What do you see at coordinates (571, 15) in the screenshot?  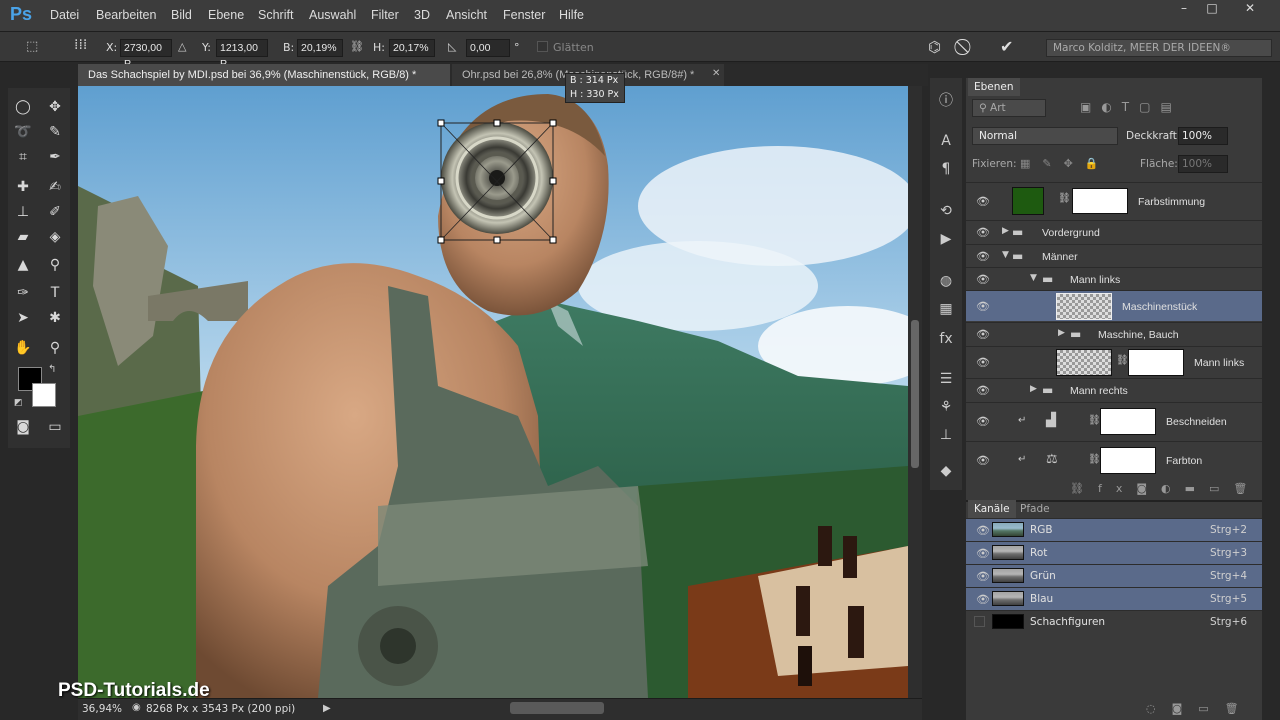 I see `menu-hilfe: Hilfe` at bounding box center [571, 15].